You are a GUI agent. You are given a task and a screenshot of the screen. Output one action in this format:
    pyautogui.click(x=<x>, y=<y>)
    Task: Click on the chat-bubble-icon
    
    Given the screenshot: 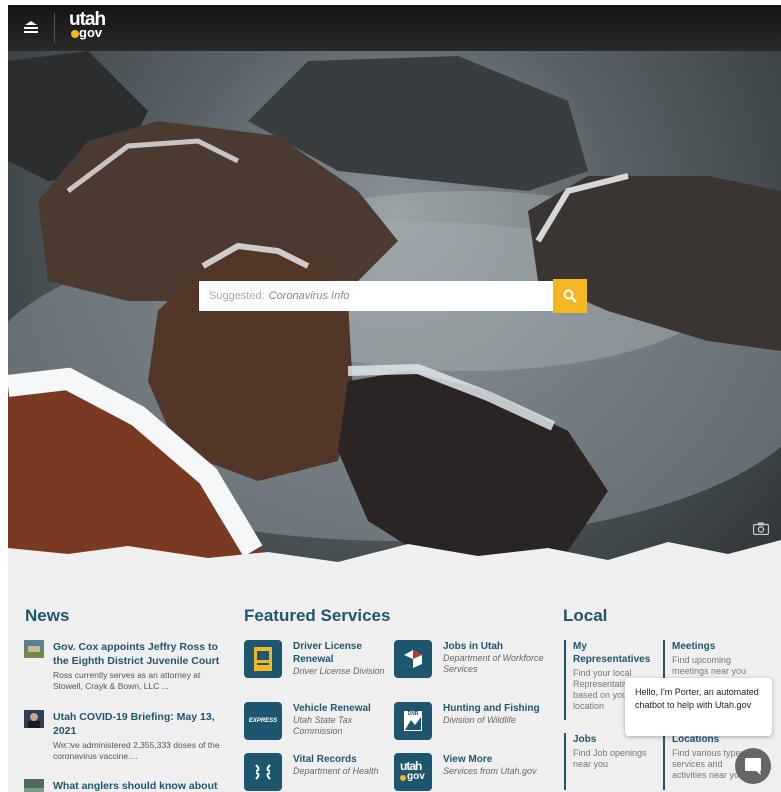 What is the action you would take?
    pyautogui.click(x=753, y=766)
    